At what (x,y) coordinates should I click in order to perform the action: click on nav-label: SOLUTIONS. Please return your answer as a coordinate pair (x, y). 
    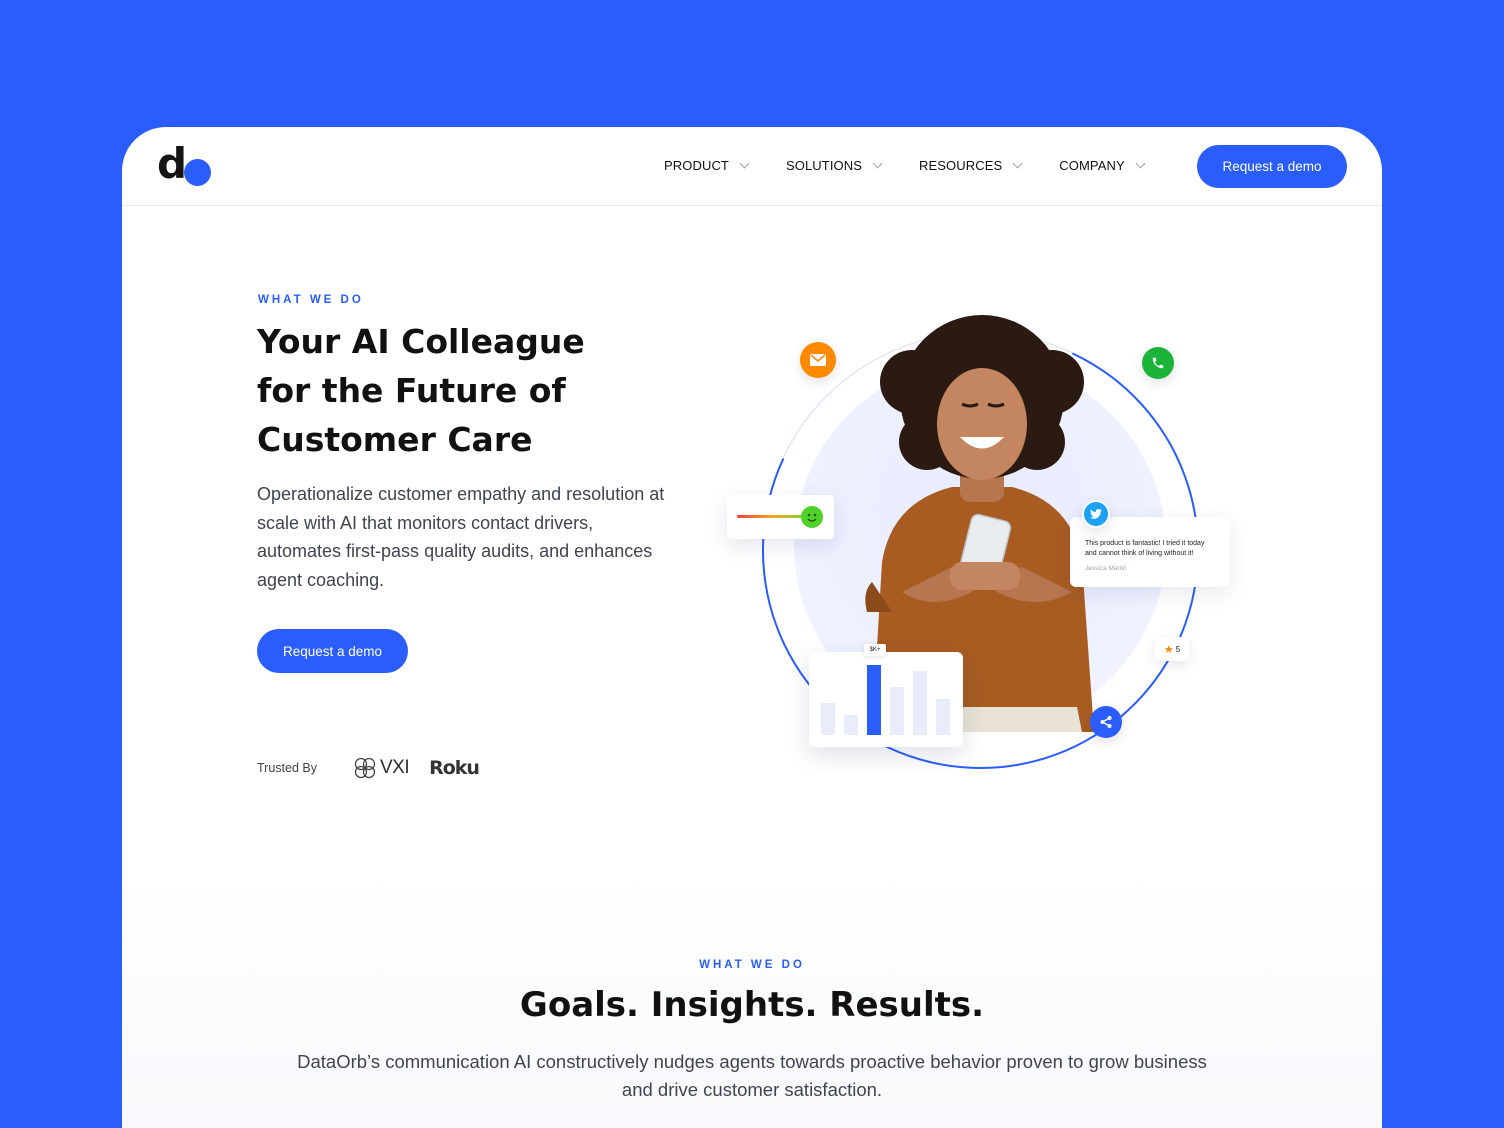
    Looking at the image, I should click on (824, 165).